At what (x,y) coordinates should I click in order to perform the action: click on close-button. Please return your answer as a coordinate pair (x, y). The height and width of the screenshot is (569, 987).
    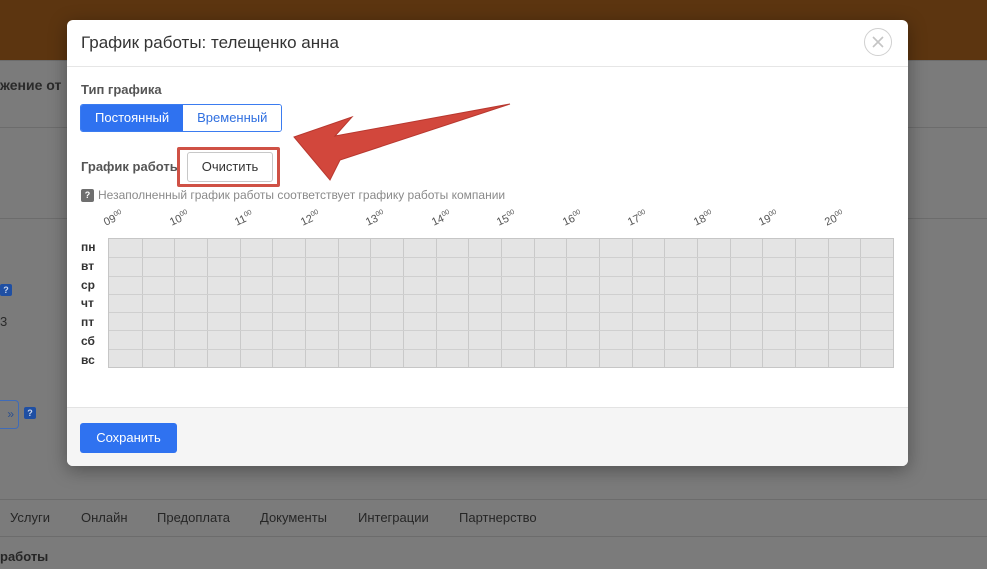
    Looking at the image, I should click on (878, 42).